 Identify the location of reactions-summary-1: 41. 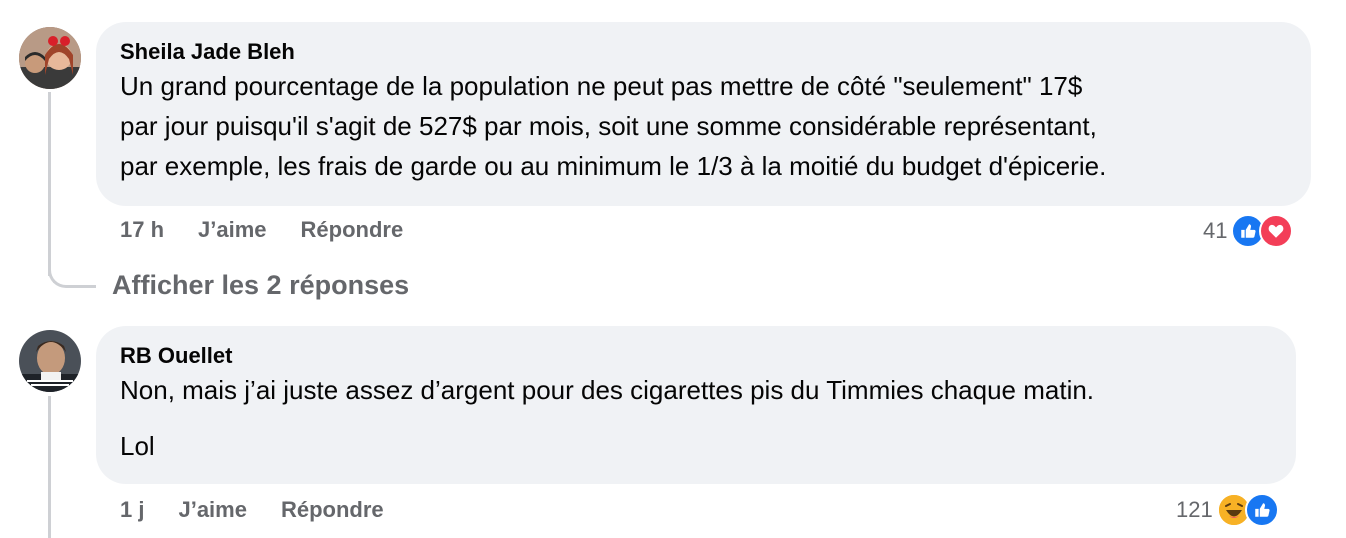
(1248, 231).